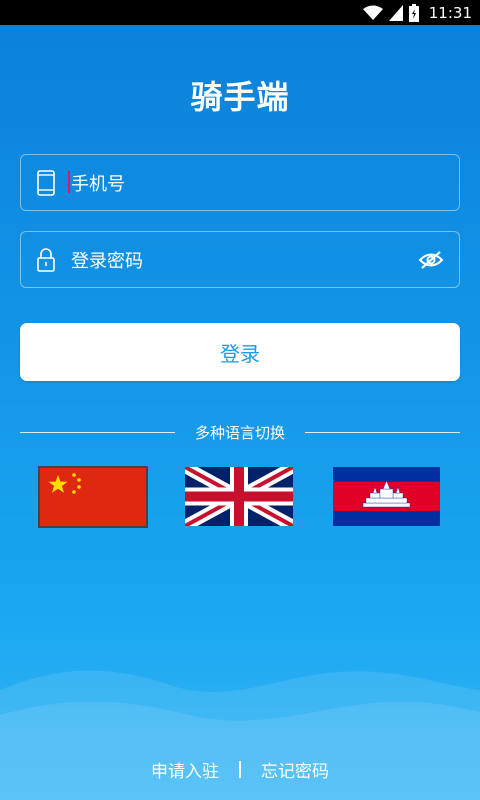 This screenshot has width=480, height=800. What do you see at coordinates (237, 260) in the screenshot?
I see `password-input: 登录密码` at bounding box center [237, 260].